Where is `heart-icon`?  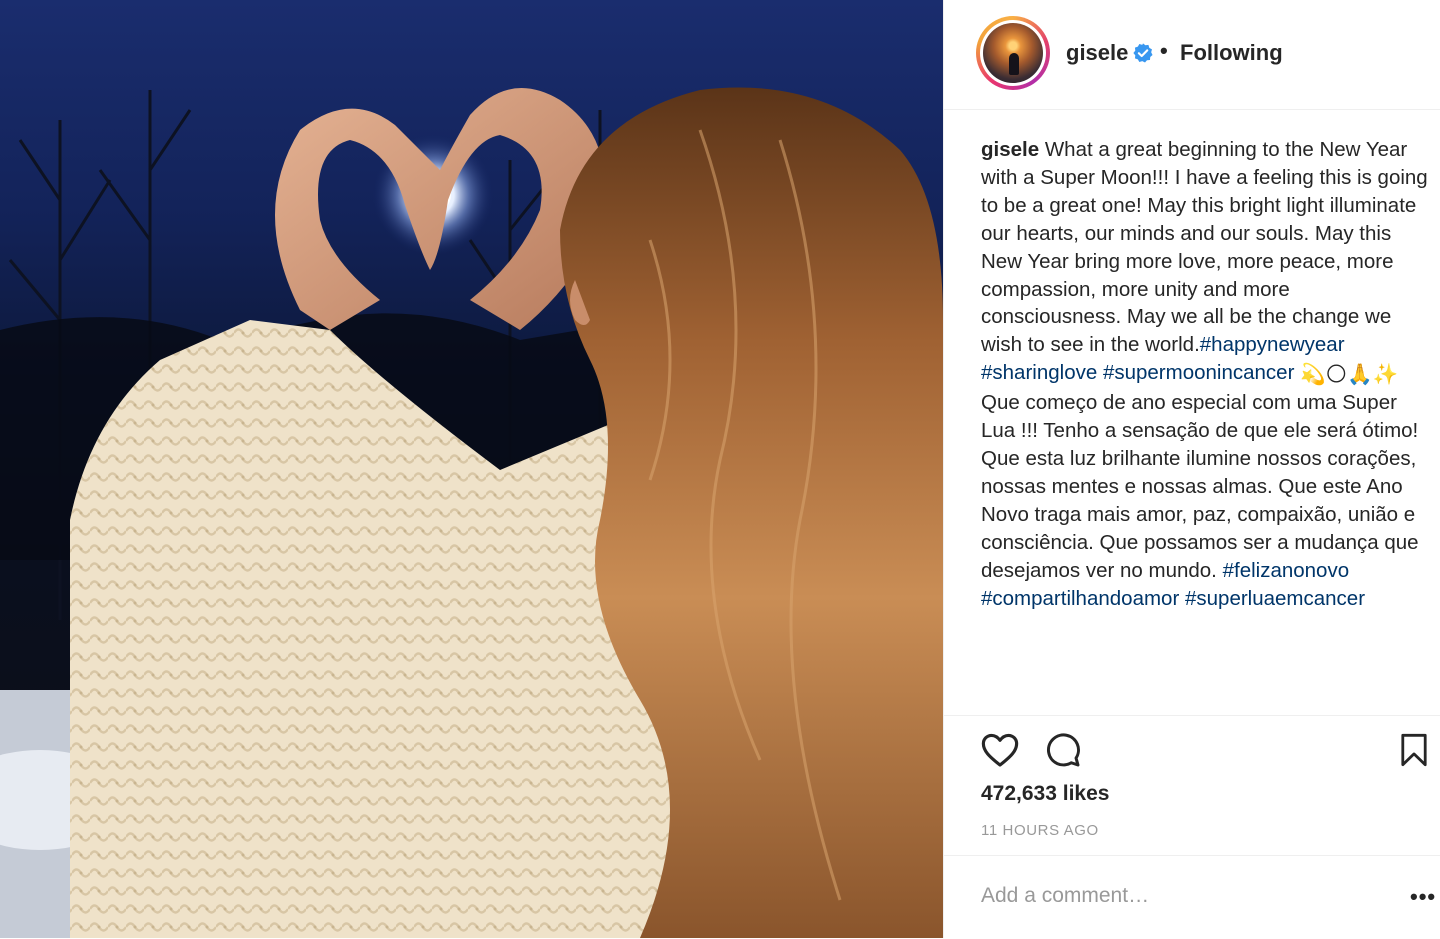
heart-icon is located at coordinates (1000, 750).